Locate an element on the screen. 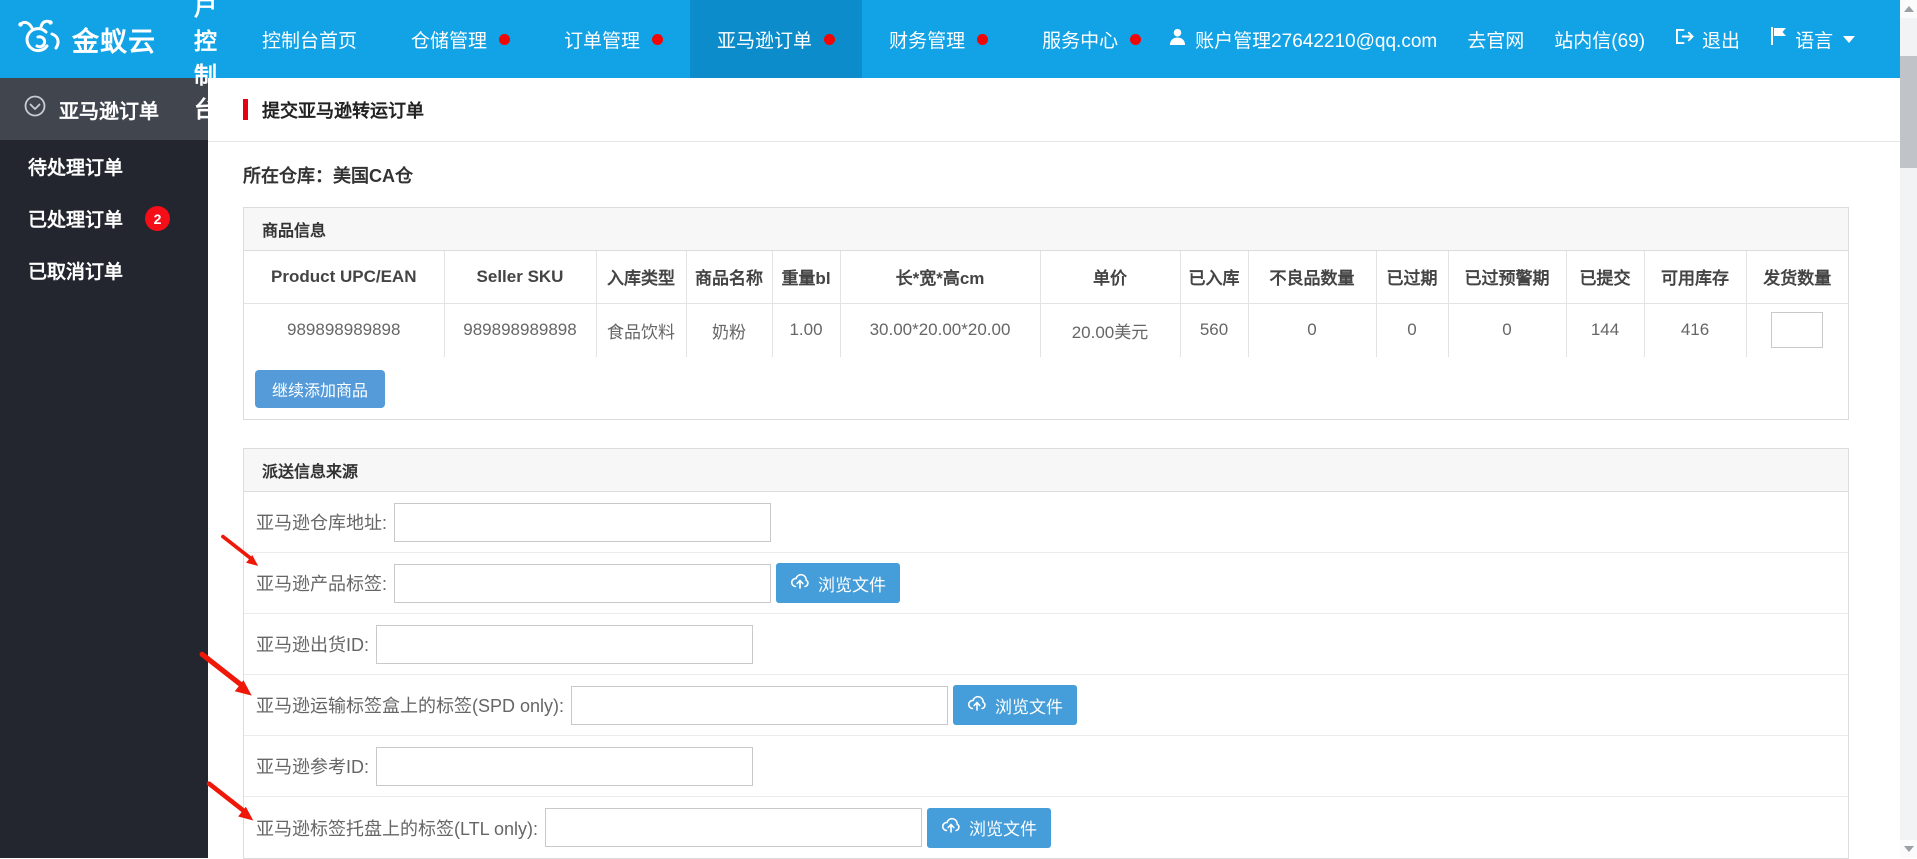 The image size is (1917, 859). language-menu: 语言 is located at coordinates (1813, 39).